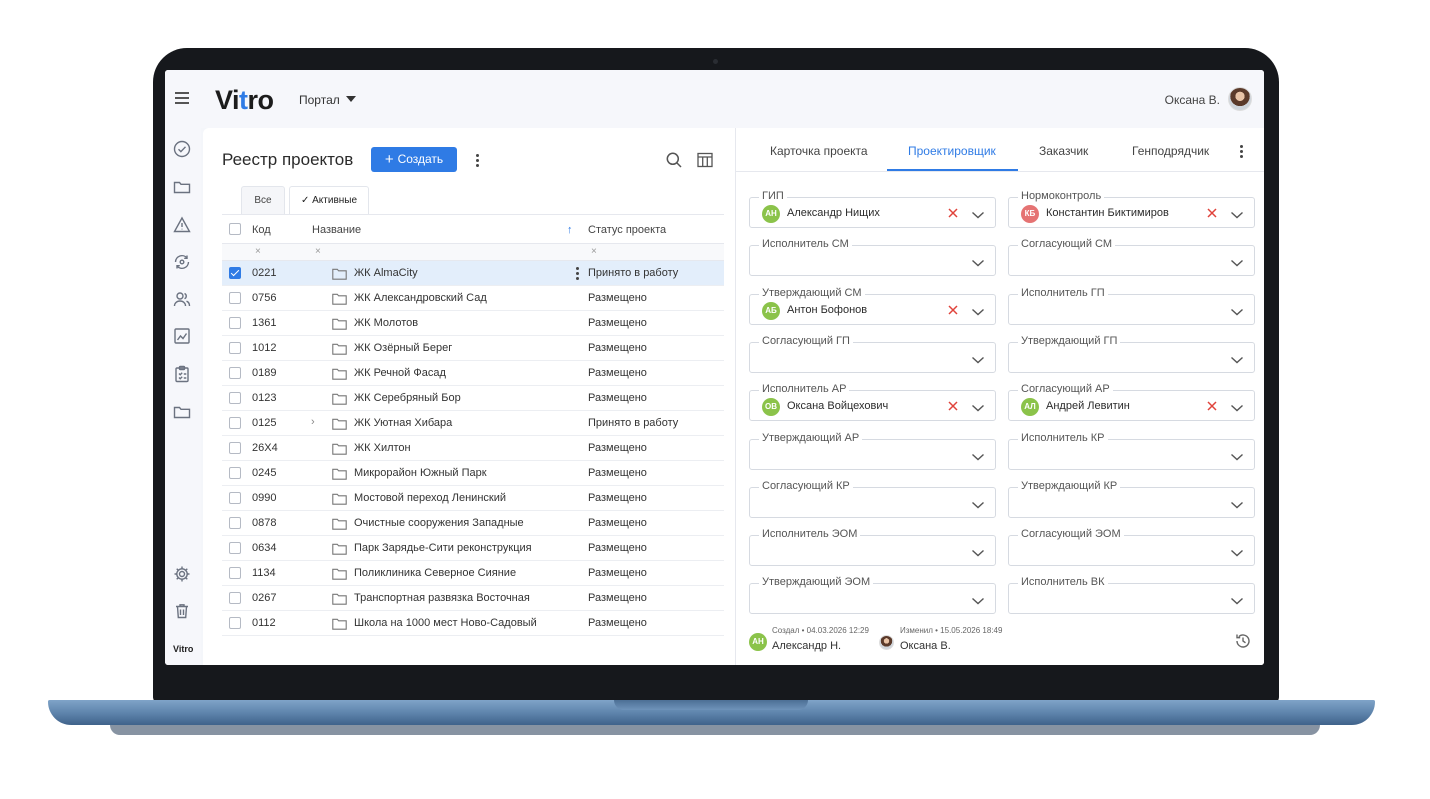 This screenshot has width=1430, height=799. Describe the element at coordinates (578, 274) in the screenshot. I see `row-menu-icon` at that location.